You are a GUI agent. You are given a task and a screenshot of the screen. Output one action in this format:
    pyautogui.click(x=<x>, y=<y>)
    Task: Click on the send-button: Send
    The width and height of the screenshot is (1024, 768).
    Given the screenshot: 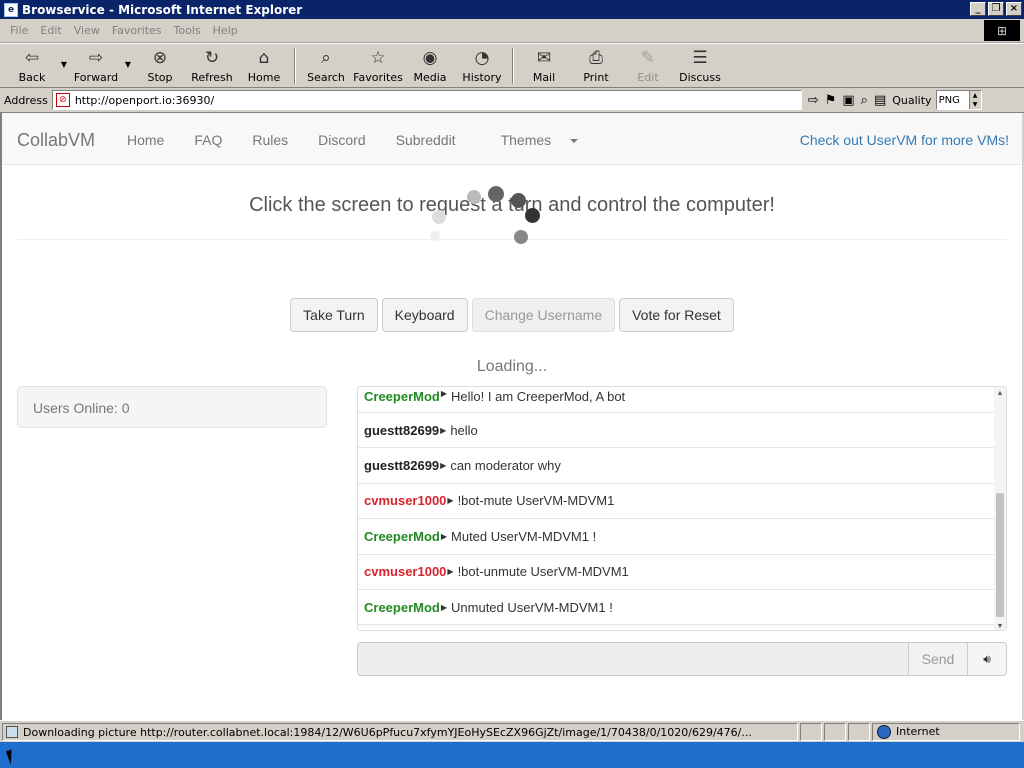 What is the action you would take?
    pyautogui.click(x=938, y=659)
    